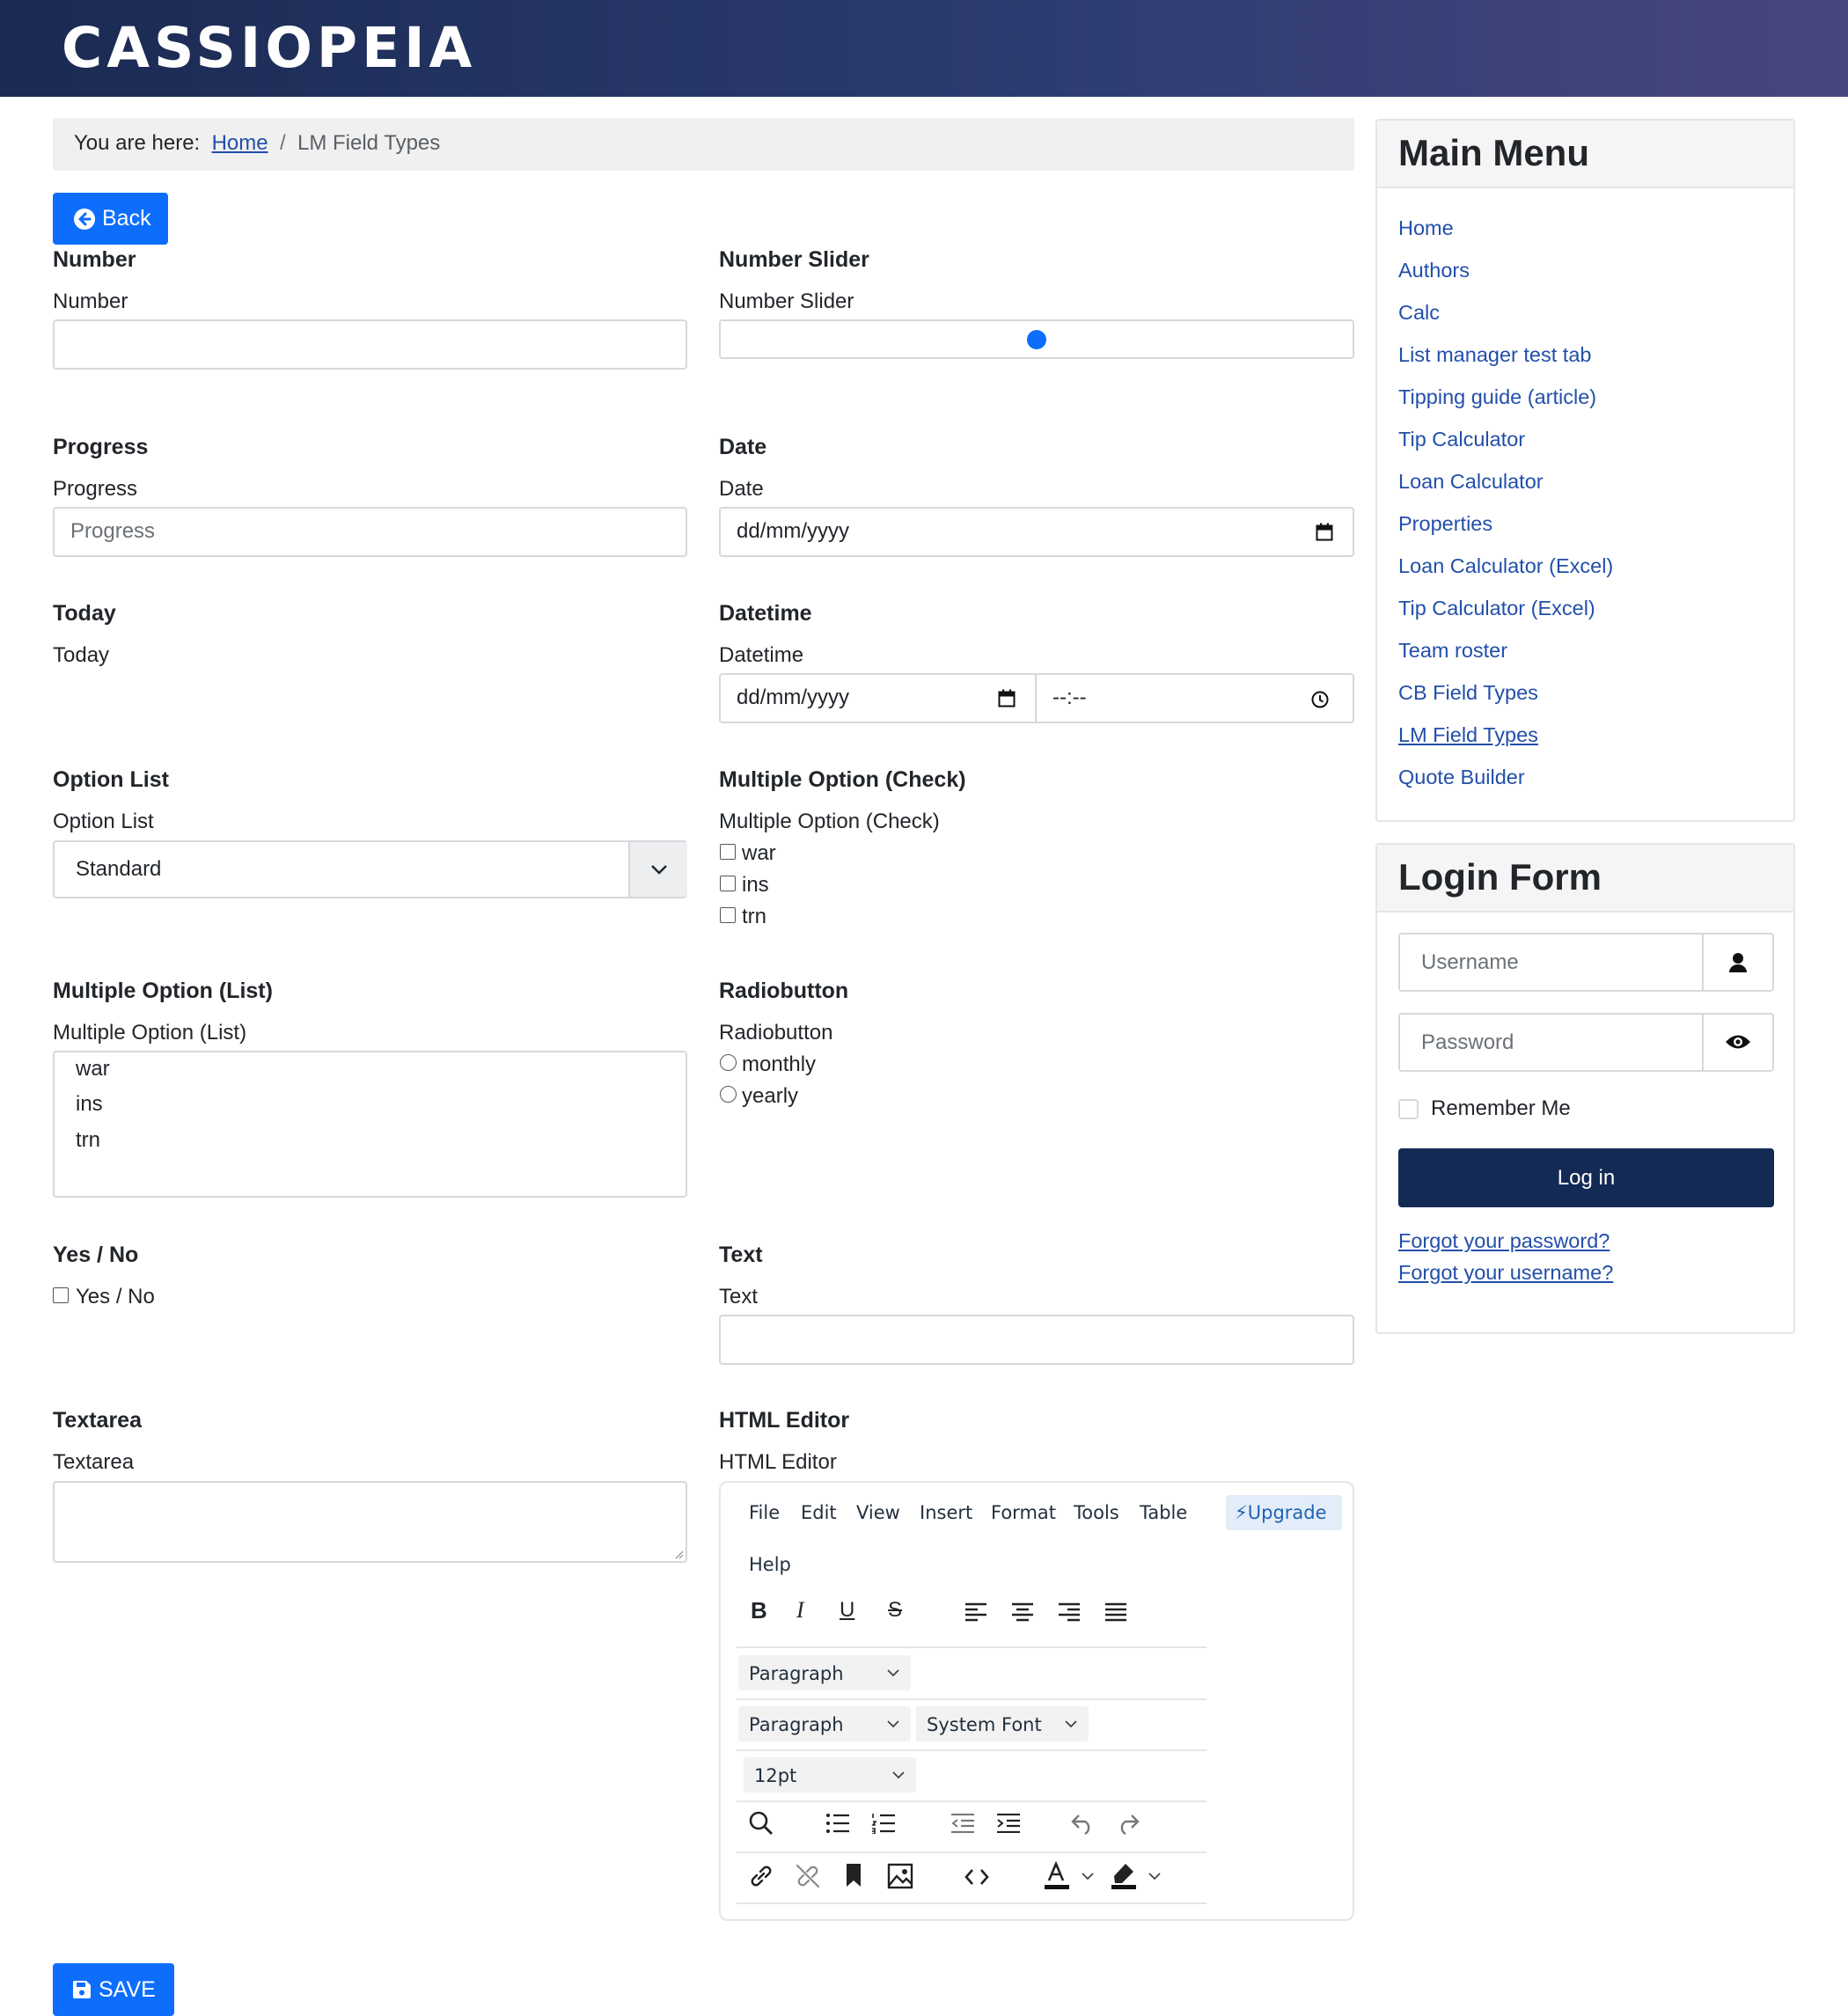 The width and height of the screenshot is (1848, 2016). Describe the element at coordinates (808, 1876) in the screenshot. I see `unlink-icon` at that location.